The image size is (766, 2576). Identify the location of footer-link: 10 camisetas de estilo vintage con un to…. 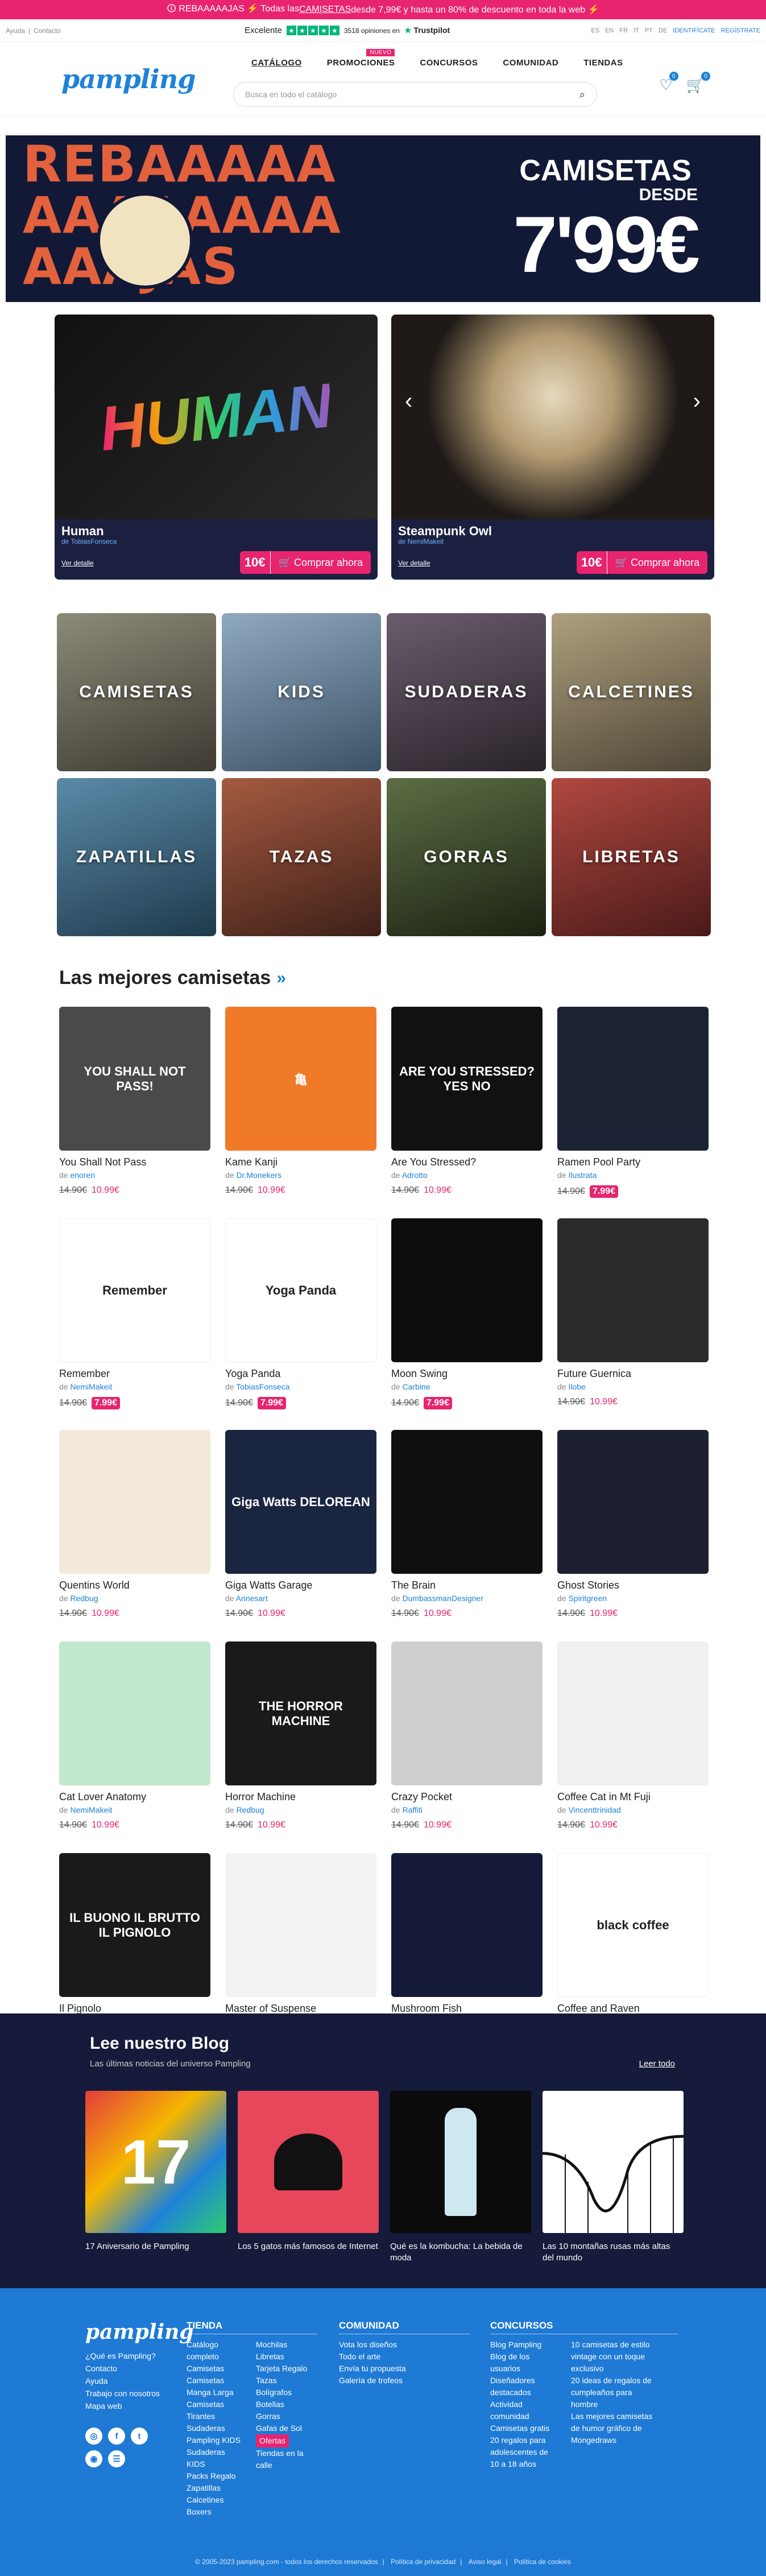
(614, 2357).